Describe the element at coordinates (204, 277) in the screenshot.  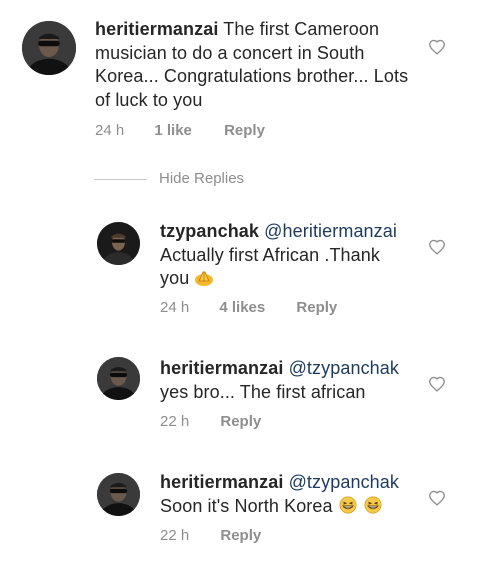
I see `folded-hands-emoji-icon` at that location.